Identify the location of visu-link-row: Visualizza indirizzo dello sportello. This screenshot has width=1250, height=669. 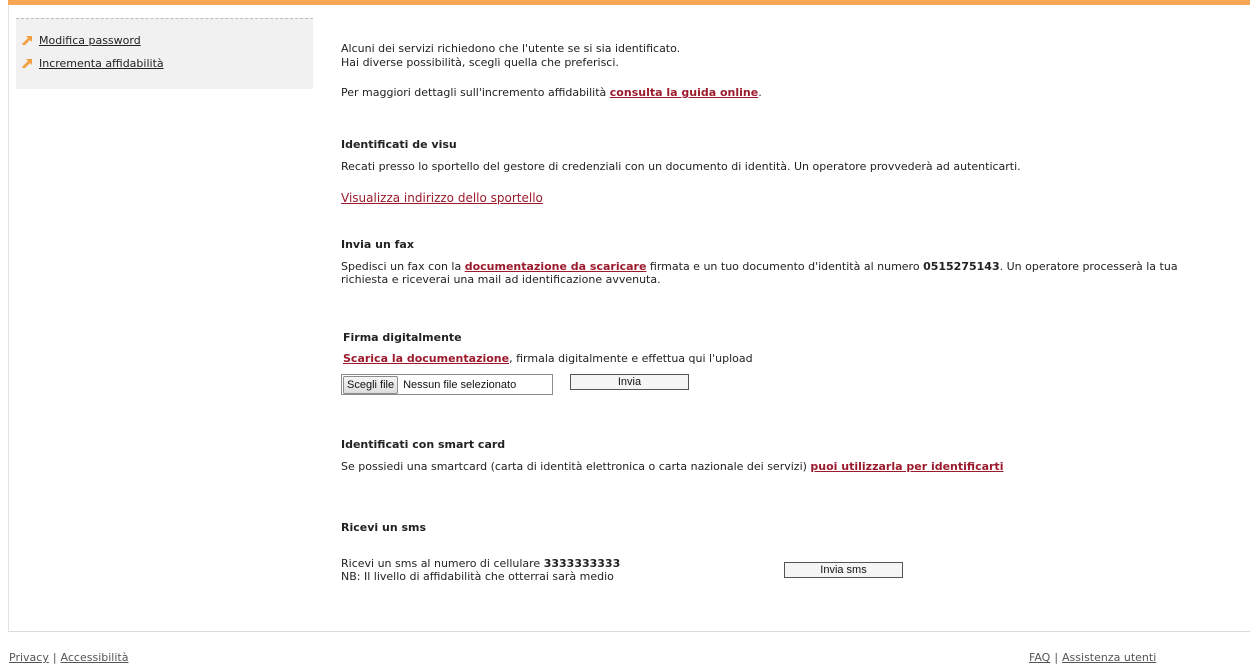
(442, 198).